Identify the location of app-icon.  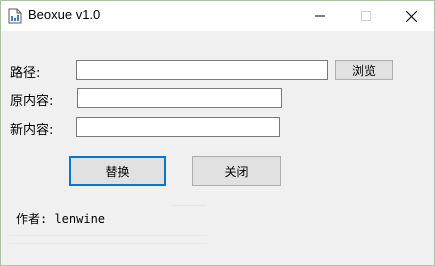
(15, 16).